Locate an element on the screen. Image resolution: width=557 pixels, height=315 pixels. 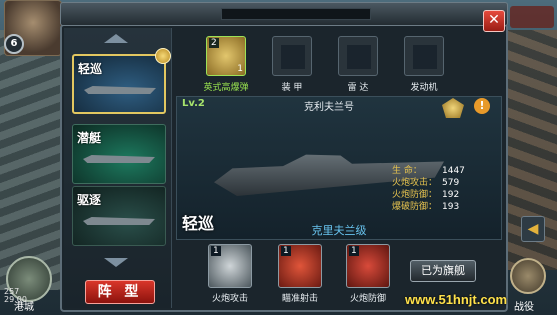
battle-button is located at coordinates (528, 276).